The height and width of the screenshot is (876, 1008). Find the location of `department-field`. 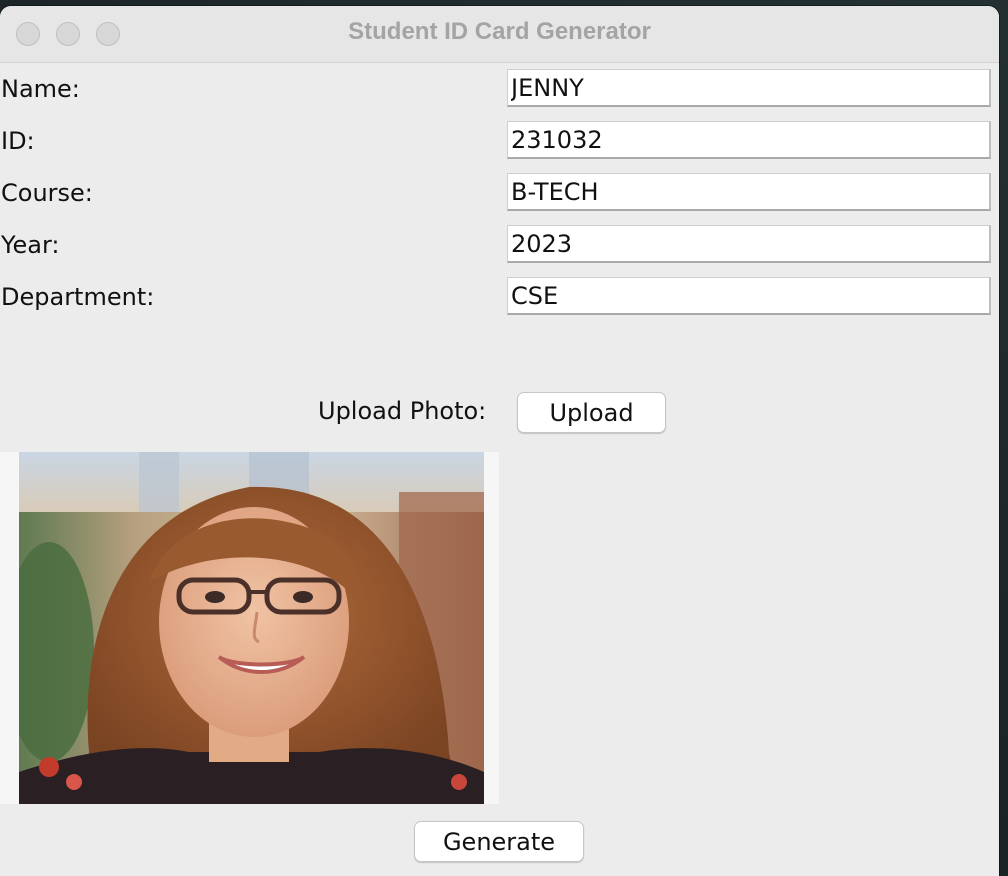

department-field is located at coordinates (749, 296).